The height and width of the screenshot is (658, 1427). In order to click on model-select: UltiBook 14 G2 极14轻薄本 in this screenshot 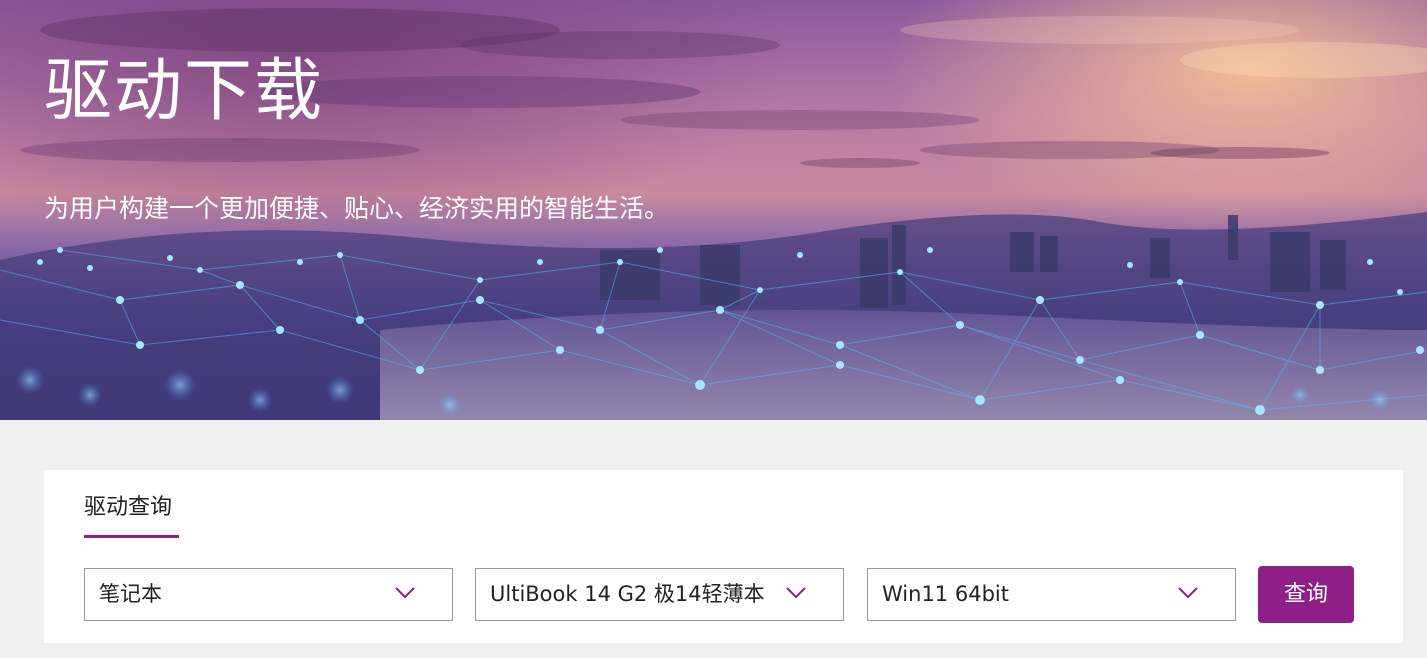, I will do `click(659, 594)`.